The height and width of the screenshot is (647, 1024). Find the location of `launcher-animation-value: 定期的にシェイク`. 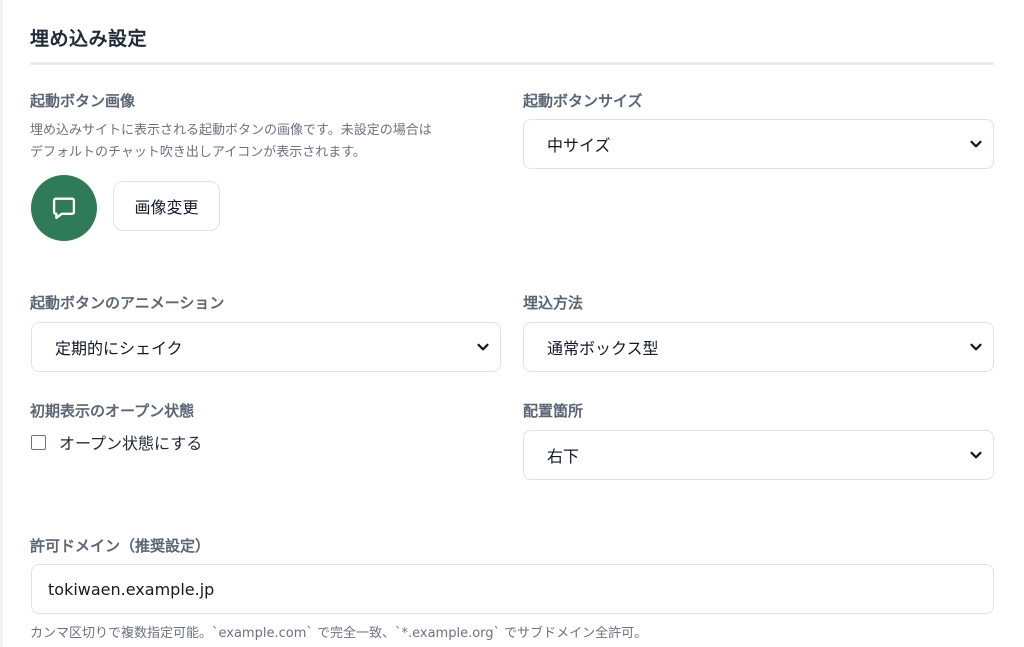

launcher-animation-value: 定期的にシェイク is located at coordinates (119, 348).